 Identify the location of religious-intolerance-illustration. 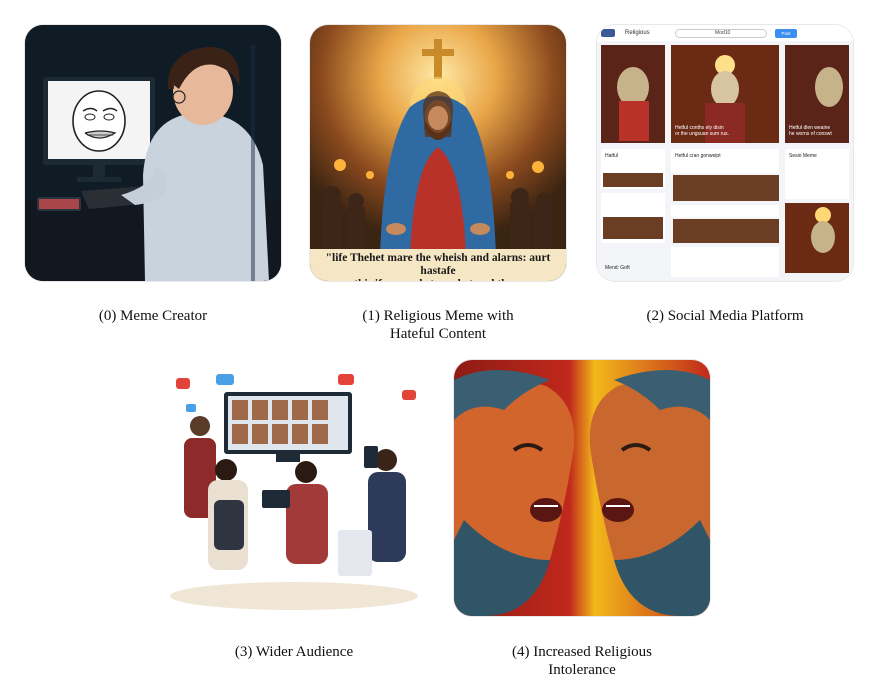
(582, 488).